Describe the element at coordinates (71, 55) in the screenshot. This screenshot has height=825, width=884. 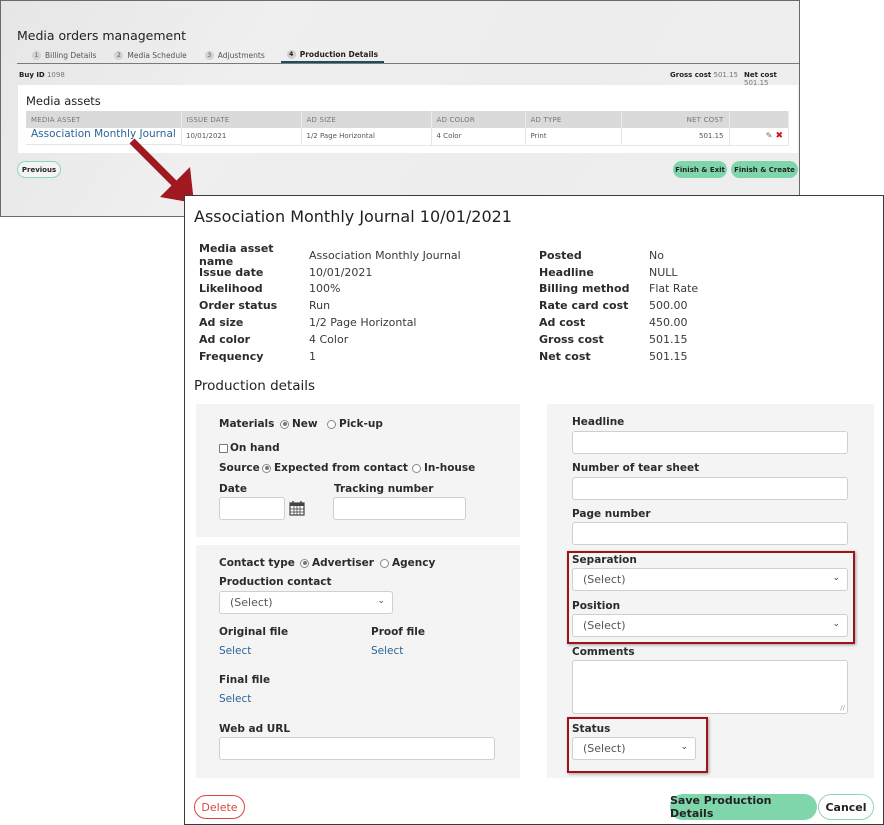
I see `tab-label: Billing Details` at that location.